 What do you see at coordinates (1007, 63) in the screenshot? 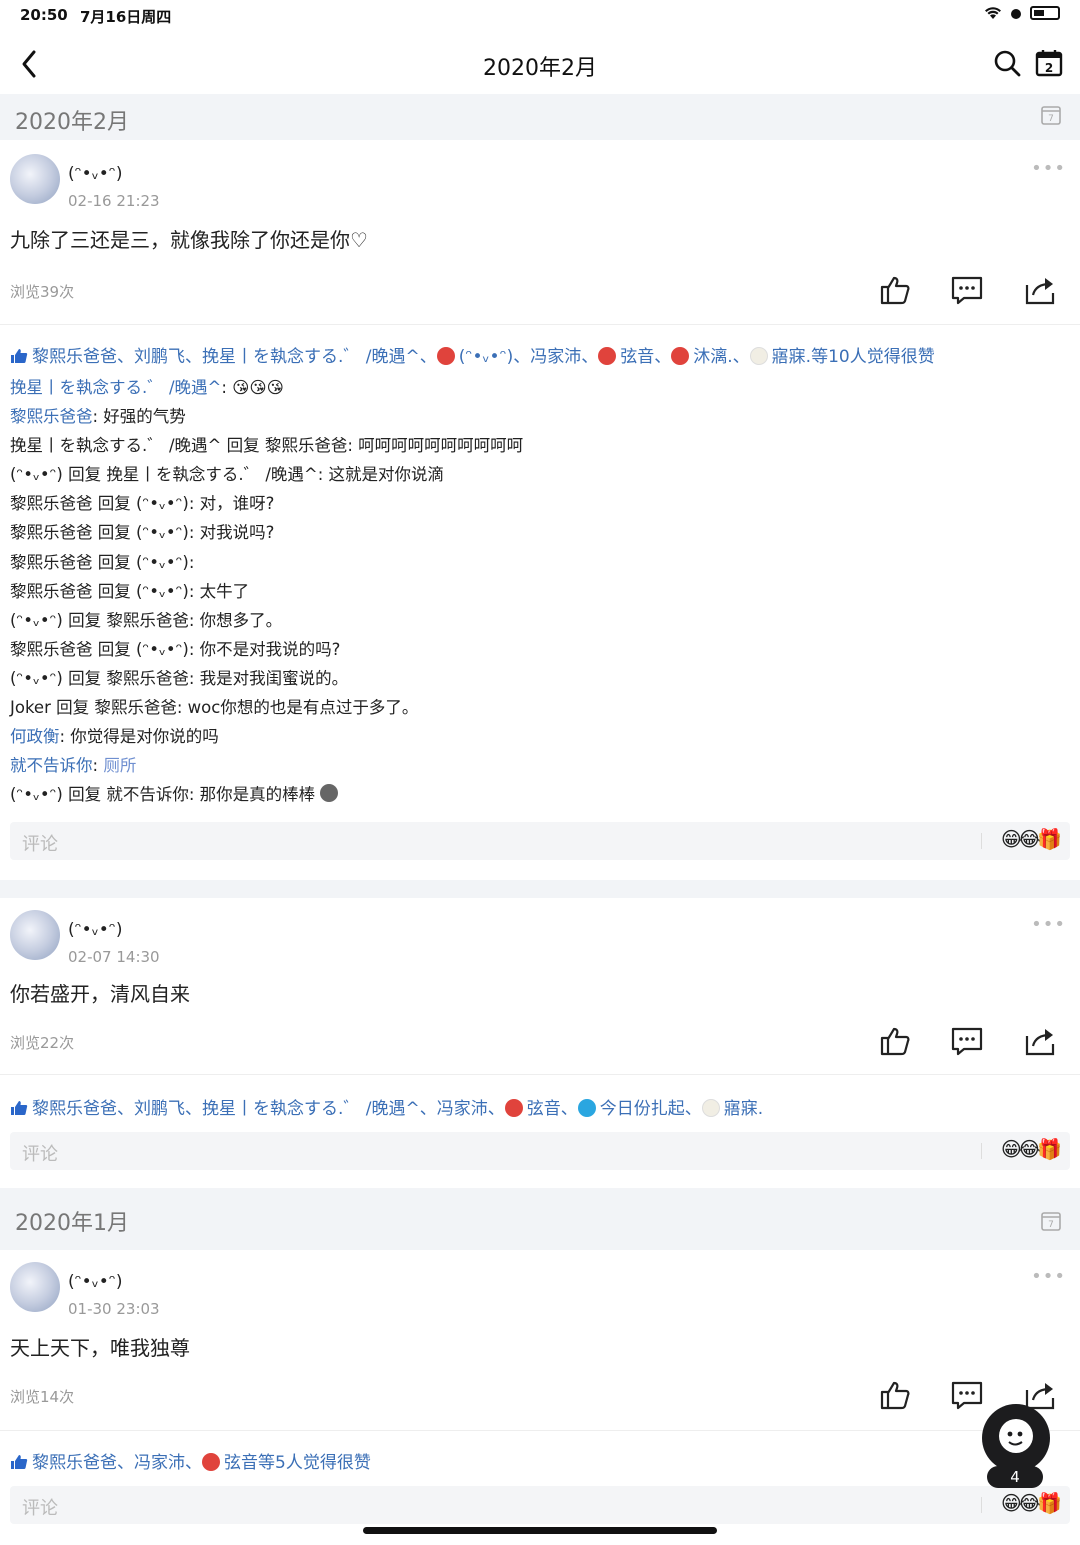
I see `search-icon` at bounding box center [1007, 63].